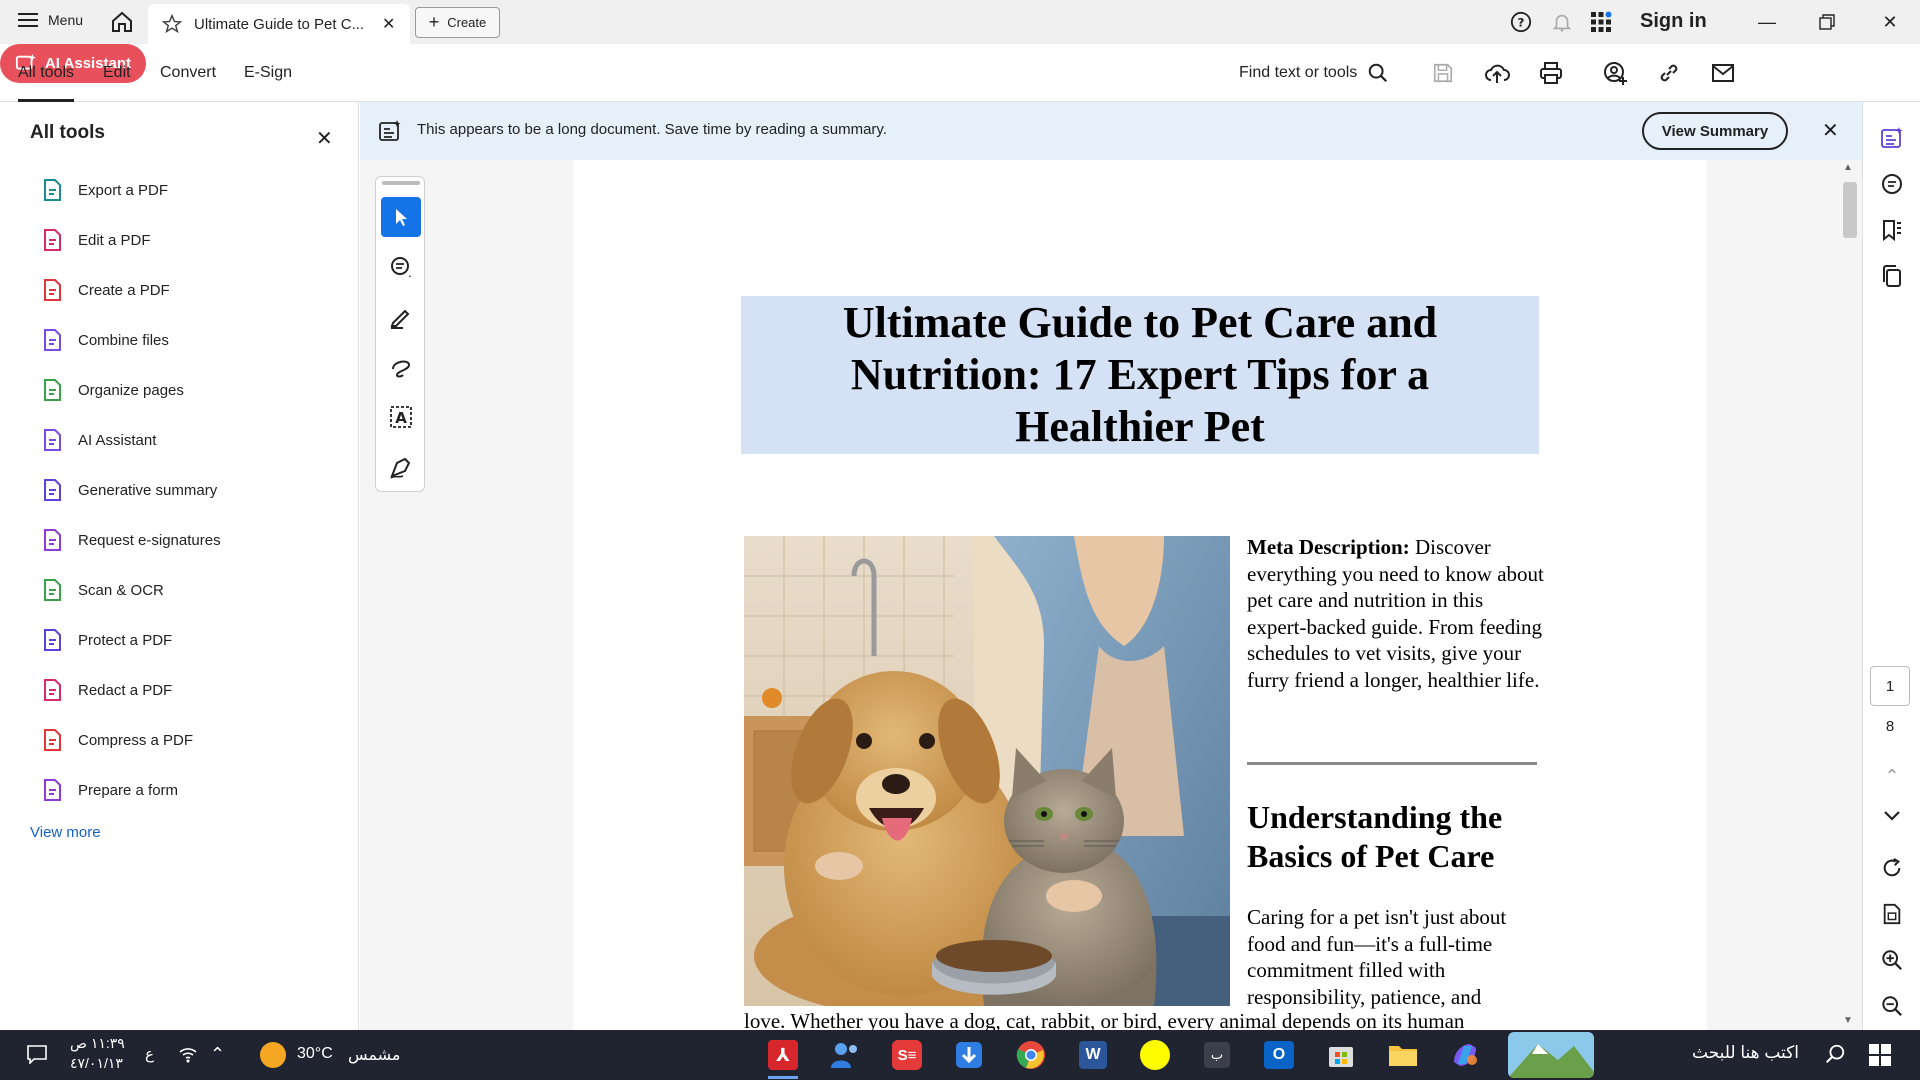 Image resolution: width=1920 pixels, height=1080 pixels. Describe the element at coordinates (1551, 73) in the screenshot. I see `print-button` at that location.